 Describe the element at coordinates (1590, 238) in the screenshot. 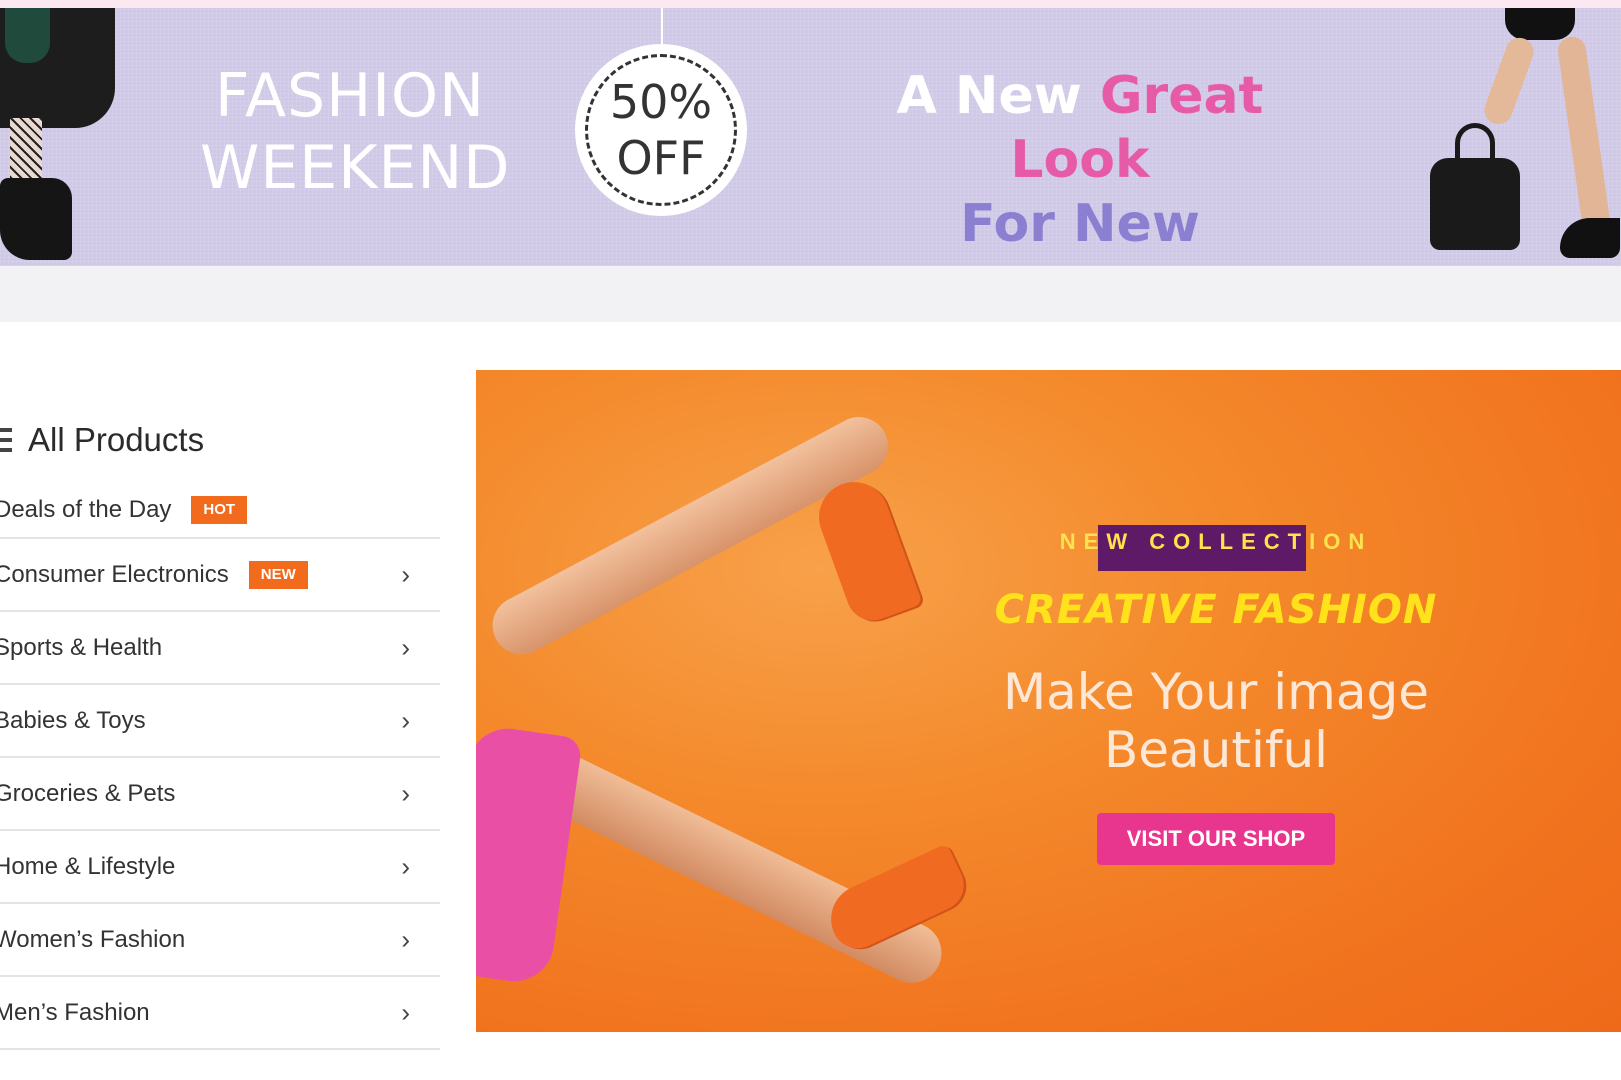

I see `model-right-shoe` at that location.